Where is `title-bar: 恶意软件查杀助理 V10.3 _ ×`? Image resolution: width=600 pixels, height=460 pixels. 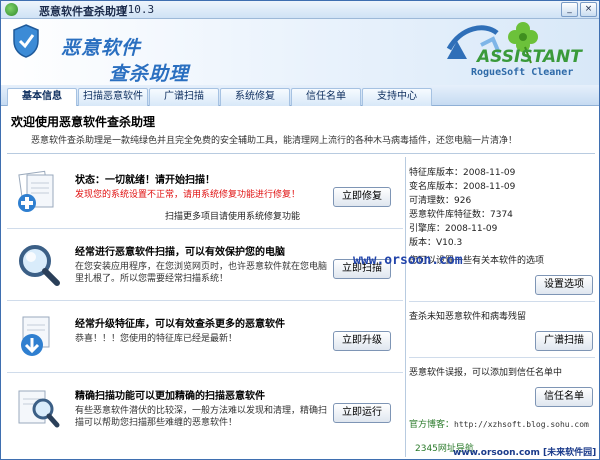 title-bar: 恶意软件查杀助理 V10.3 _ × is located at coordinates (300, 10).